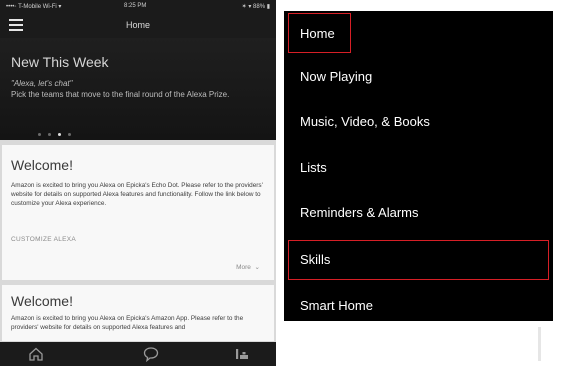 The image size is (561, 366). What do you see at coordinates (359, 212) in the screenshot?
I see `menu-item-label: Reminders & Alarms` at bounding box center [359, 212].